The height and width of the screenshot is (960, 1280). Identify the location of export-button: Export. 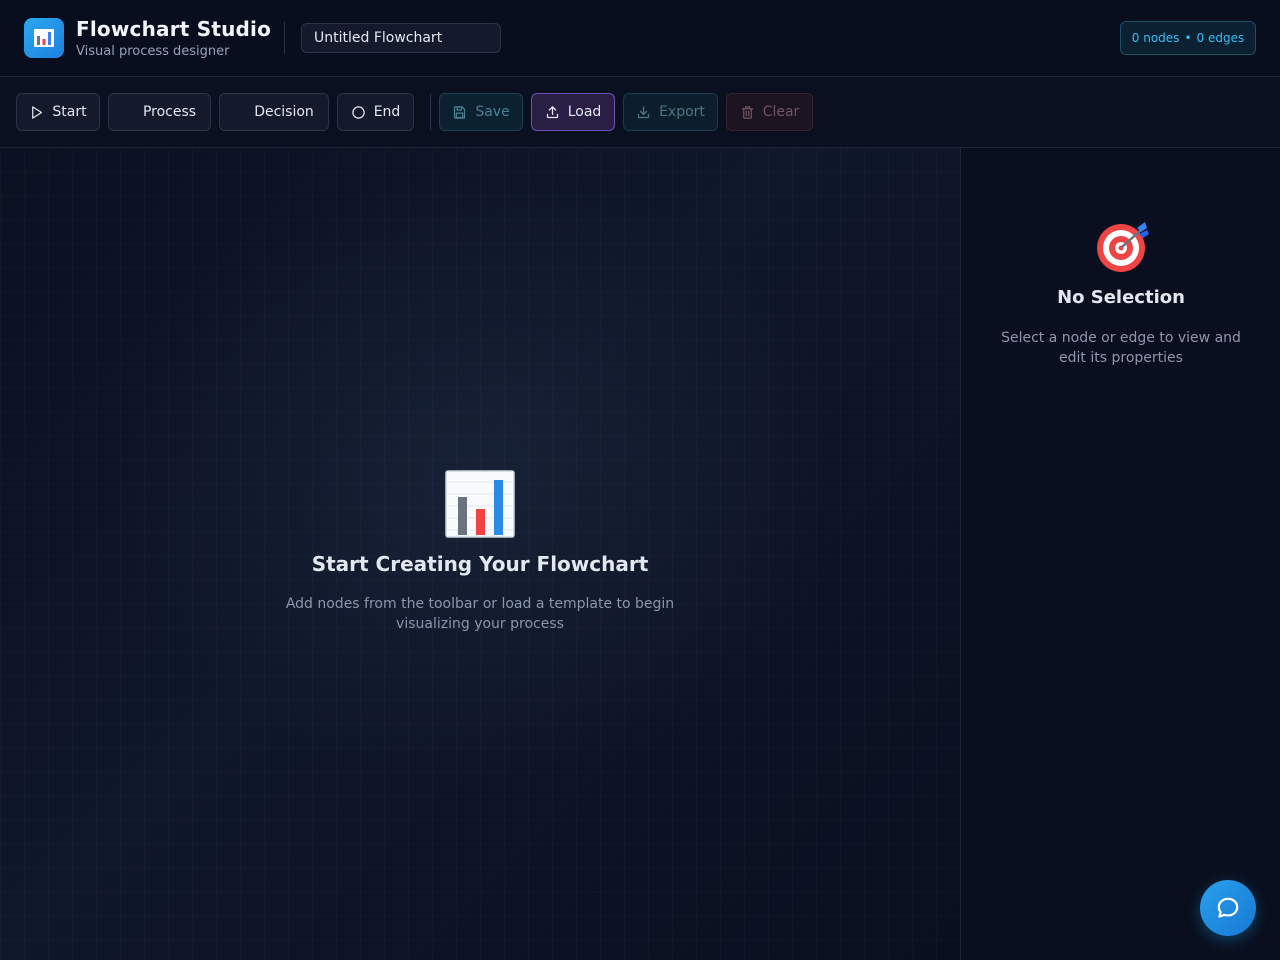
(670, 112).